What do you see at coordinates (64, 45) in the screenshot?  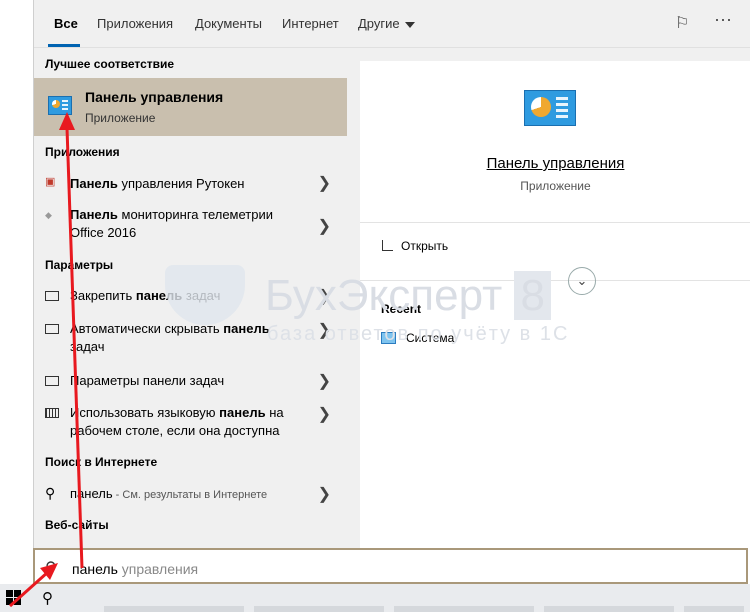 I see `tab-underline` at bounding box center [64, 45].